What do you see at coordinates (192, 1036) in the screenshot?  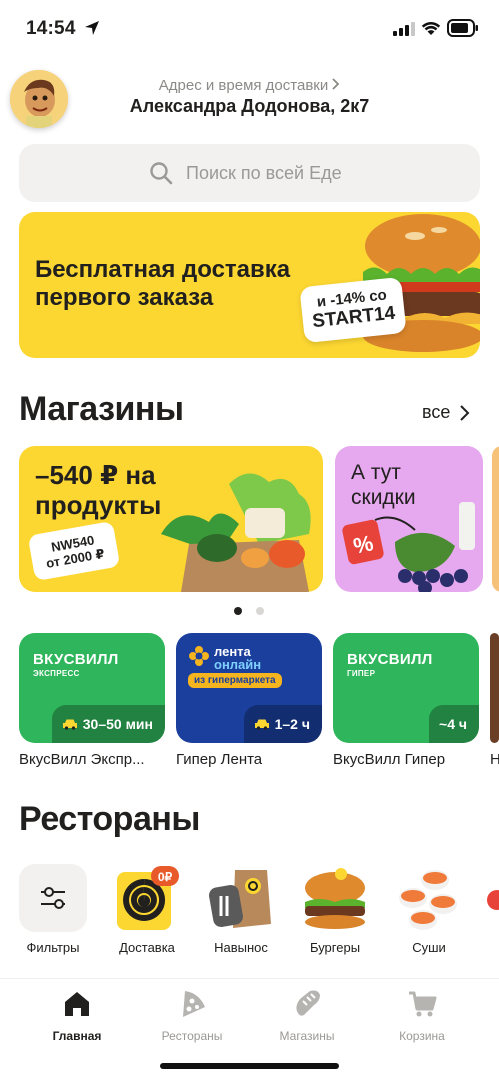 I see `tab-label: Рестораны` at bounding box center [192, 1036].